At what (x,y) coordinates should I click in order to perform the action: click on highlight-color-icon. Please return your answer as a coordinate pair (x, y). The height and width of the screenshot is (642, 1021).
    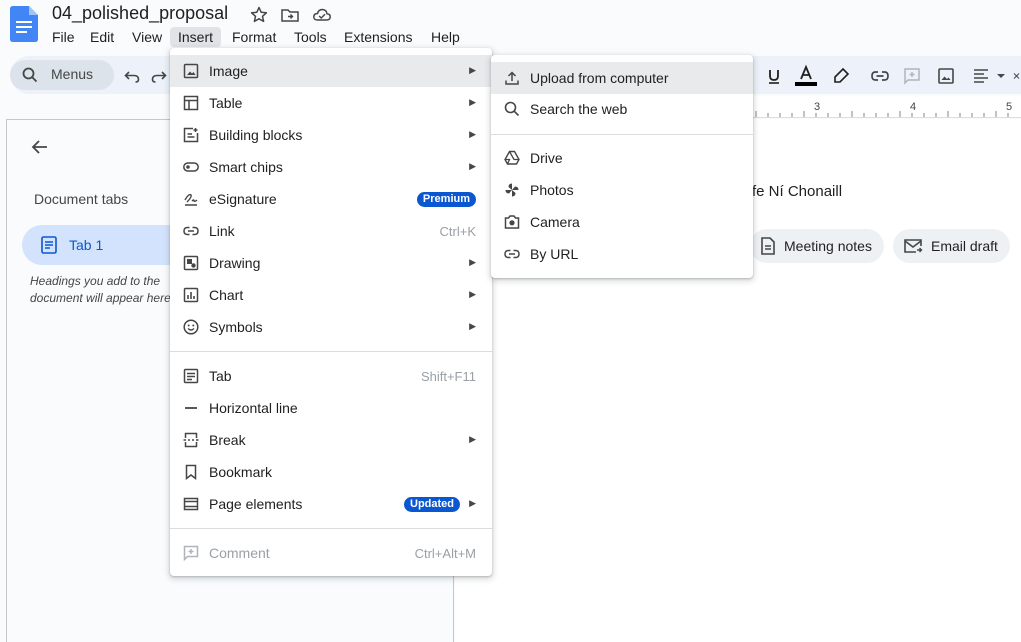
    Looking at the image, I should click on (841, 76).